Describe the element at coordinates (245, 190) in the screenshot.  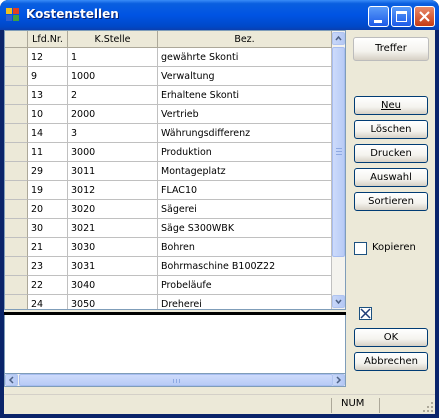
I see `cell-bezeichnung: FLAC10` at that location.